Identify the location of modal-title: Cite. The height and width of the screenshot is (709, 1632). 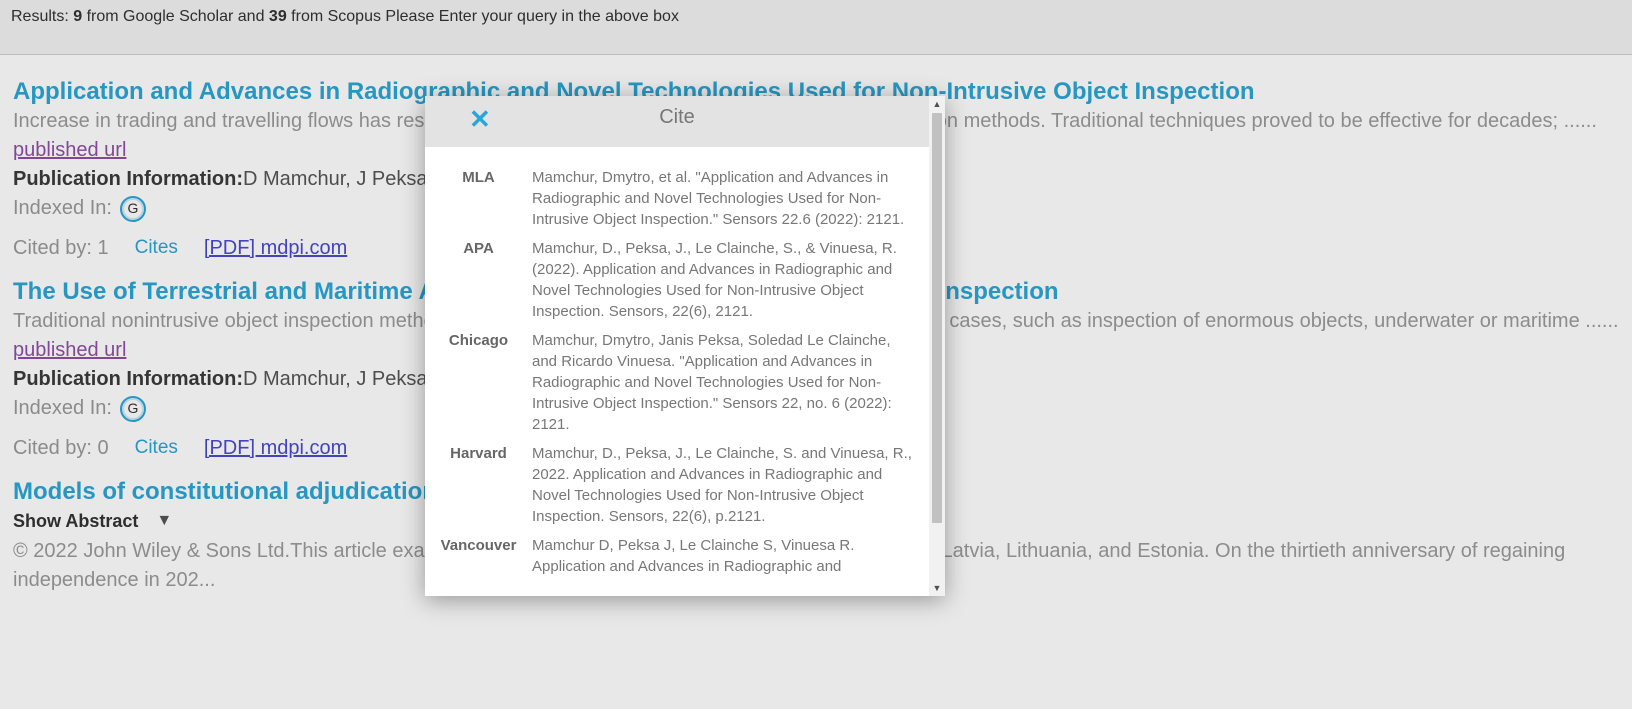
(677, 117).